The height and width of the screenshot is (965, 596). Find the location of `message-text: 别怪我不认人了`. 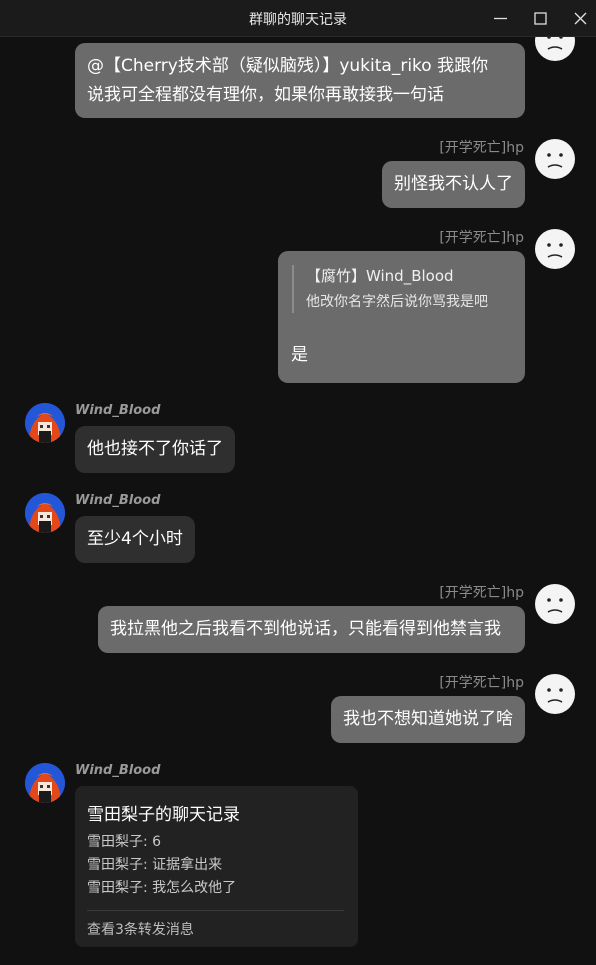

message-text: 别怪我不认人了 is located at coordinates (453, 184).